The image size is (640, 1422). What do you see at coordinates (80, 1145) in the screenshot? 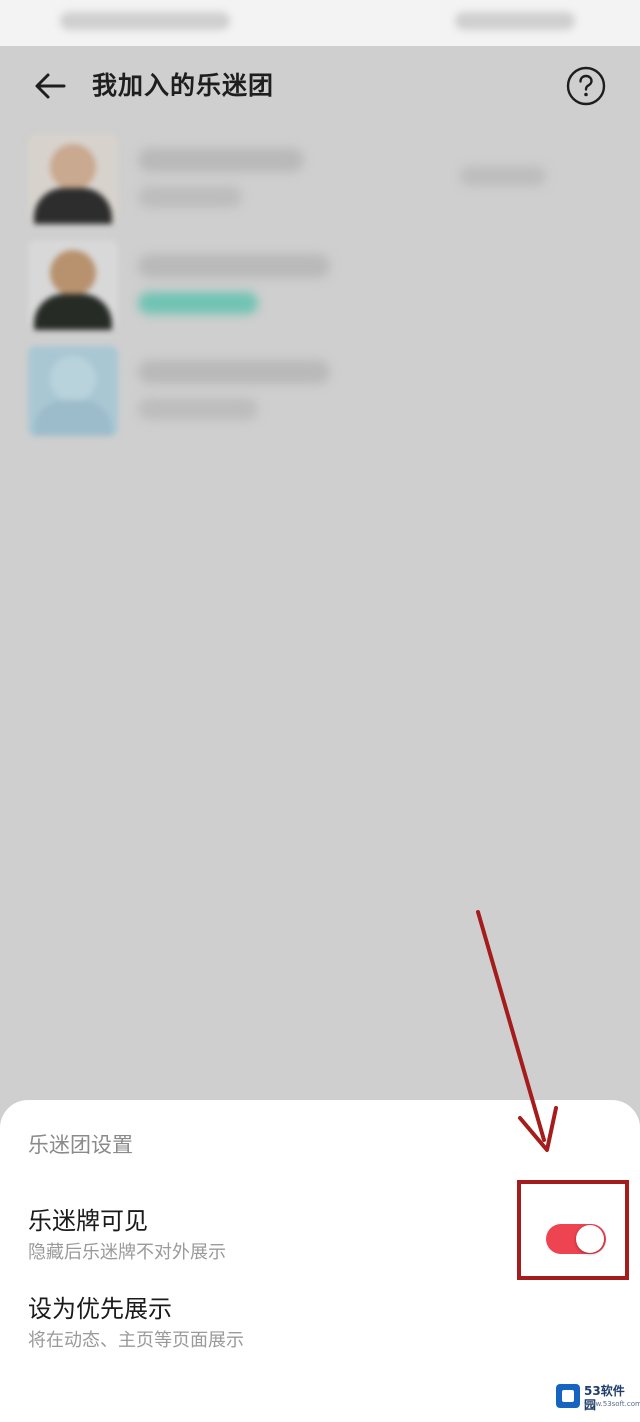
I see `sheet-title: 乐迷团设置` at bounding box center [80, 1145].